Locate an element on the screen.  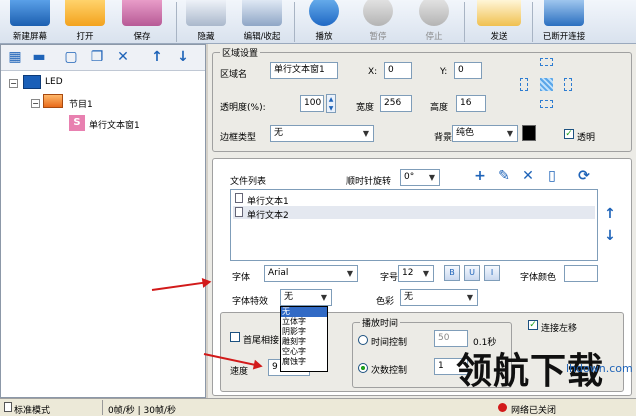
disconnect-label: 已断开连接 is located at coordinates (564, 37).